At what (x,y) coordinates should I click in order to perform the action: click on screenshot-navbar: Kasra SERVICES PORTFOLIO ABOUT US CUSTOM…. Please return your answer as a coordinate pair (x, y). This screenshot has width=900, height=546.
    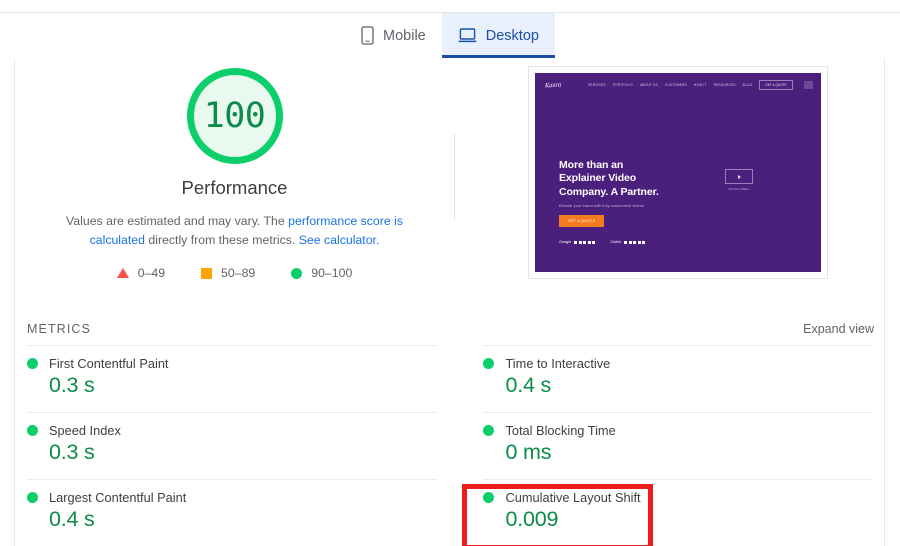
    Looking at the image, I should click on (678, 85).